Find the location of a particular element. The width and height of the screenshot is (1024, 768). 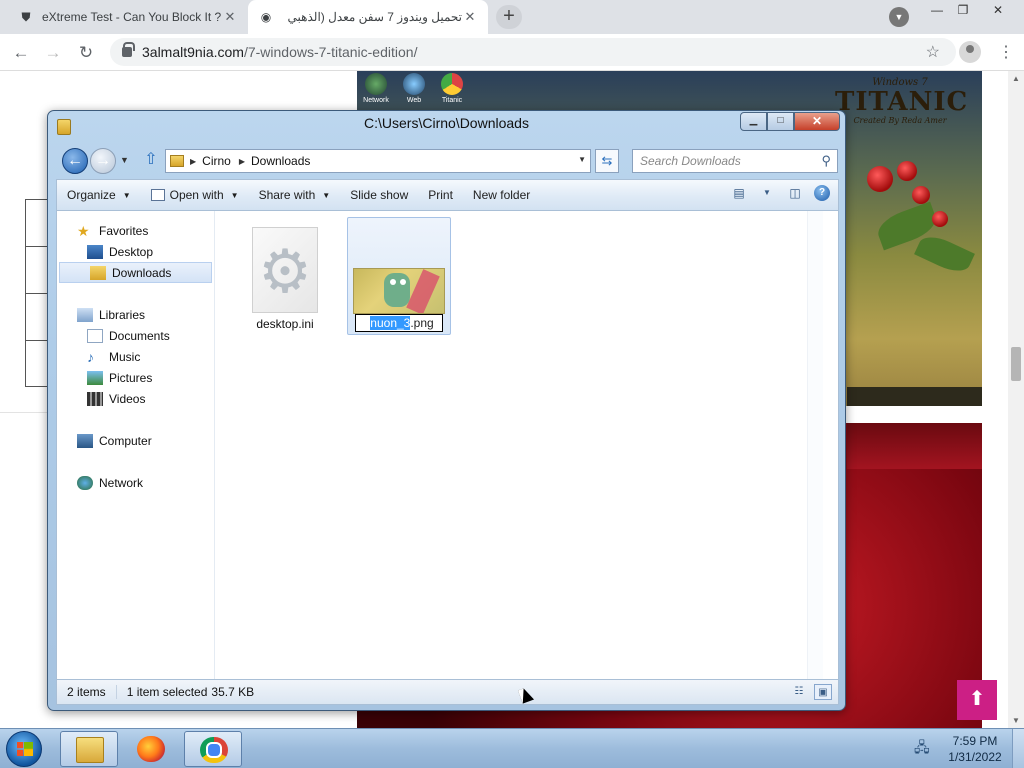

nav-computer: Computer is located at coordinates (135, 440).